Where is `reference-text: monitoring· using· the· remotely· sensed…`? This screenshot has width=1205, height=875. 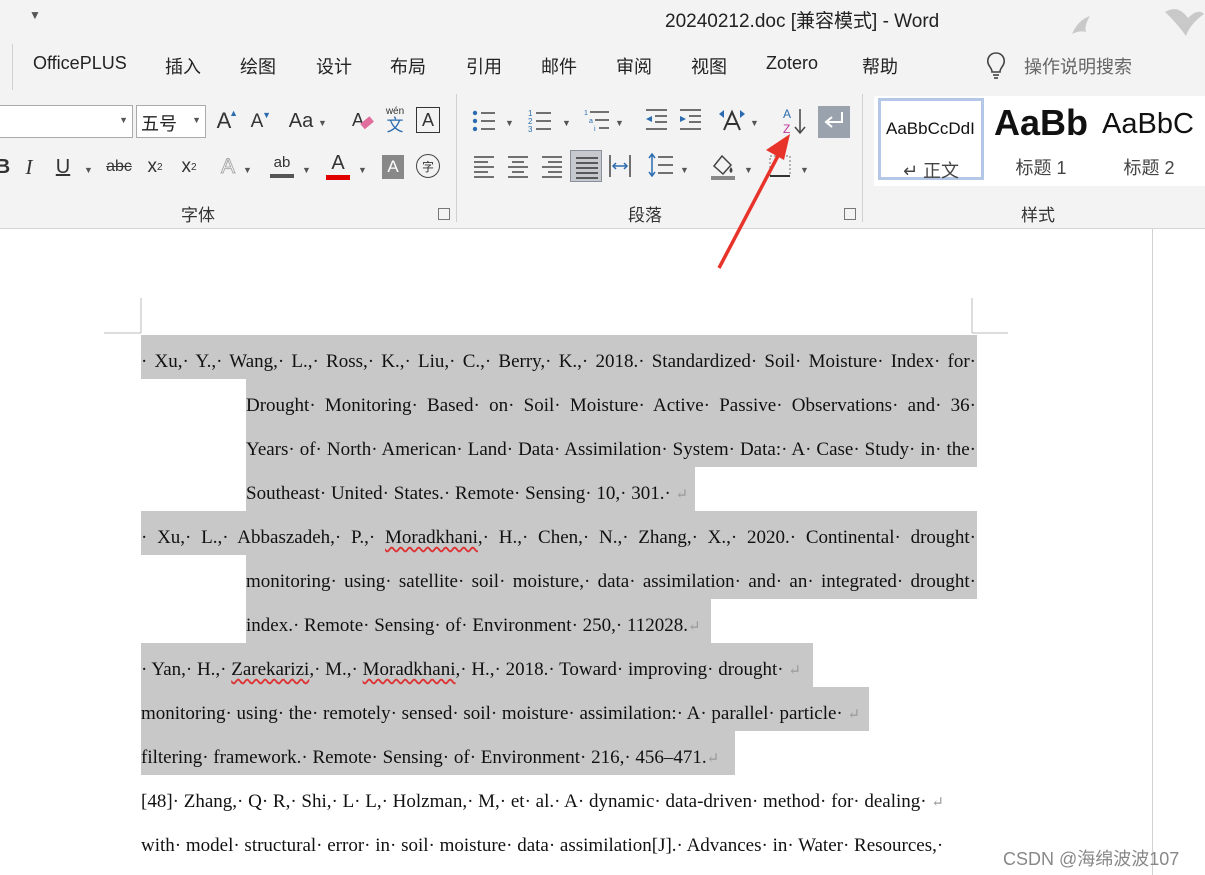 reference-text: monitoring· using· the· remotely· sensed… is located at coordinates (494, 713).